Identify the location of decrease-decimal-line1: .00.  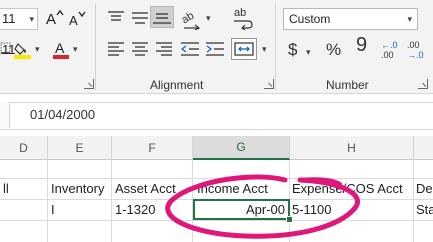
(413, 45).